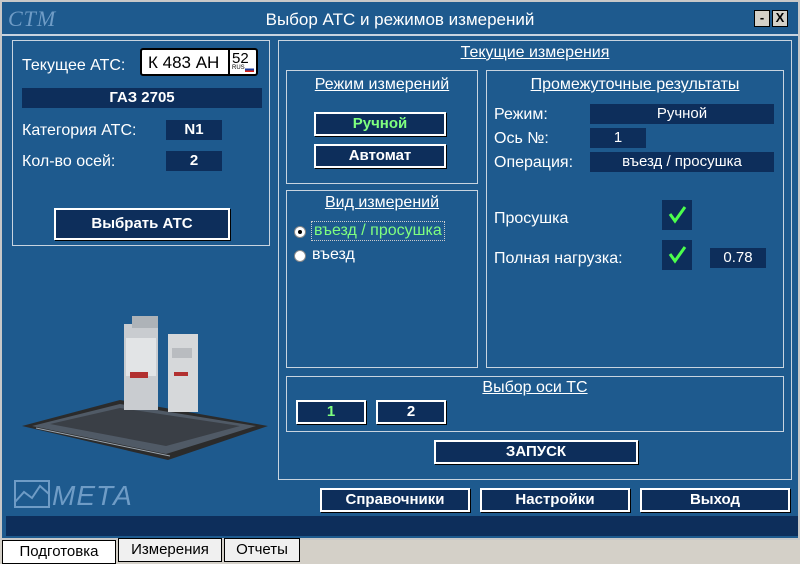 This screenshot has height=564, width=800. I want to click on flag-icon, so click(249, 69).